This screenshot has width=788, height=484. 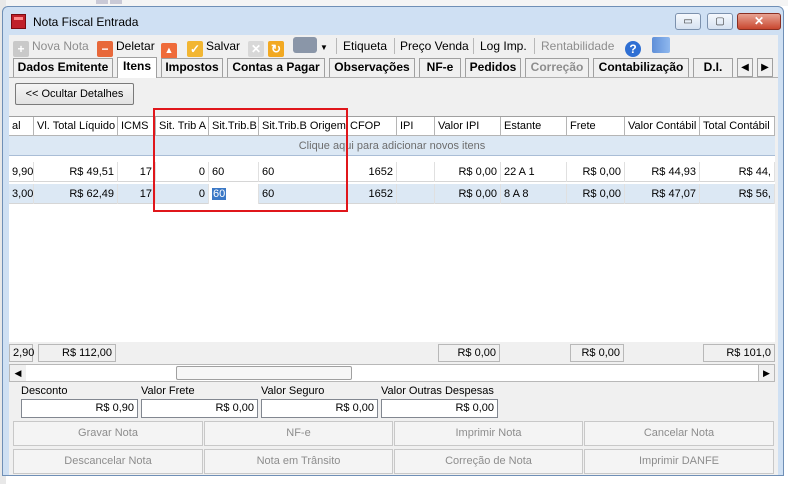 I want to click on column-header: Sit.Trib.B, so click(x=234, y=126).